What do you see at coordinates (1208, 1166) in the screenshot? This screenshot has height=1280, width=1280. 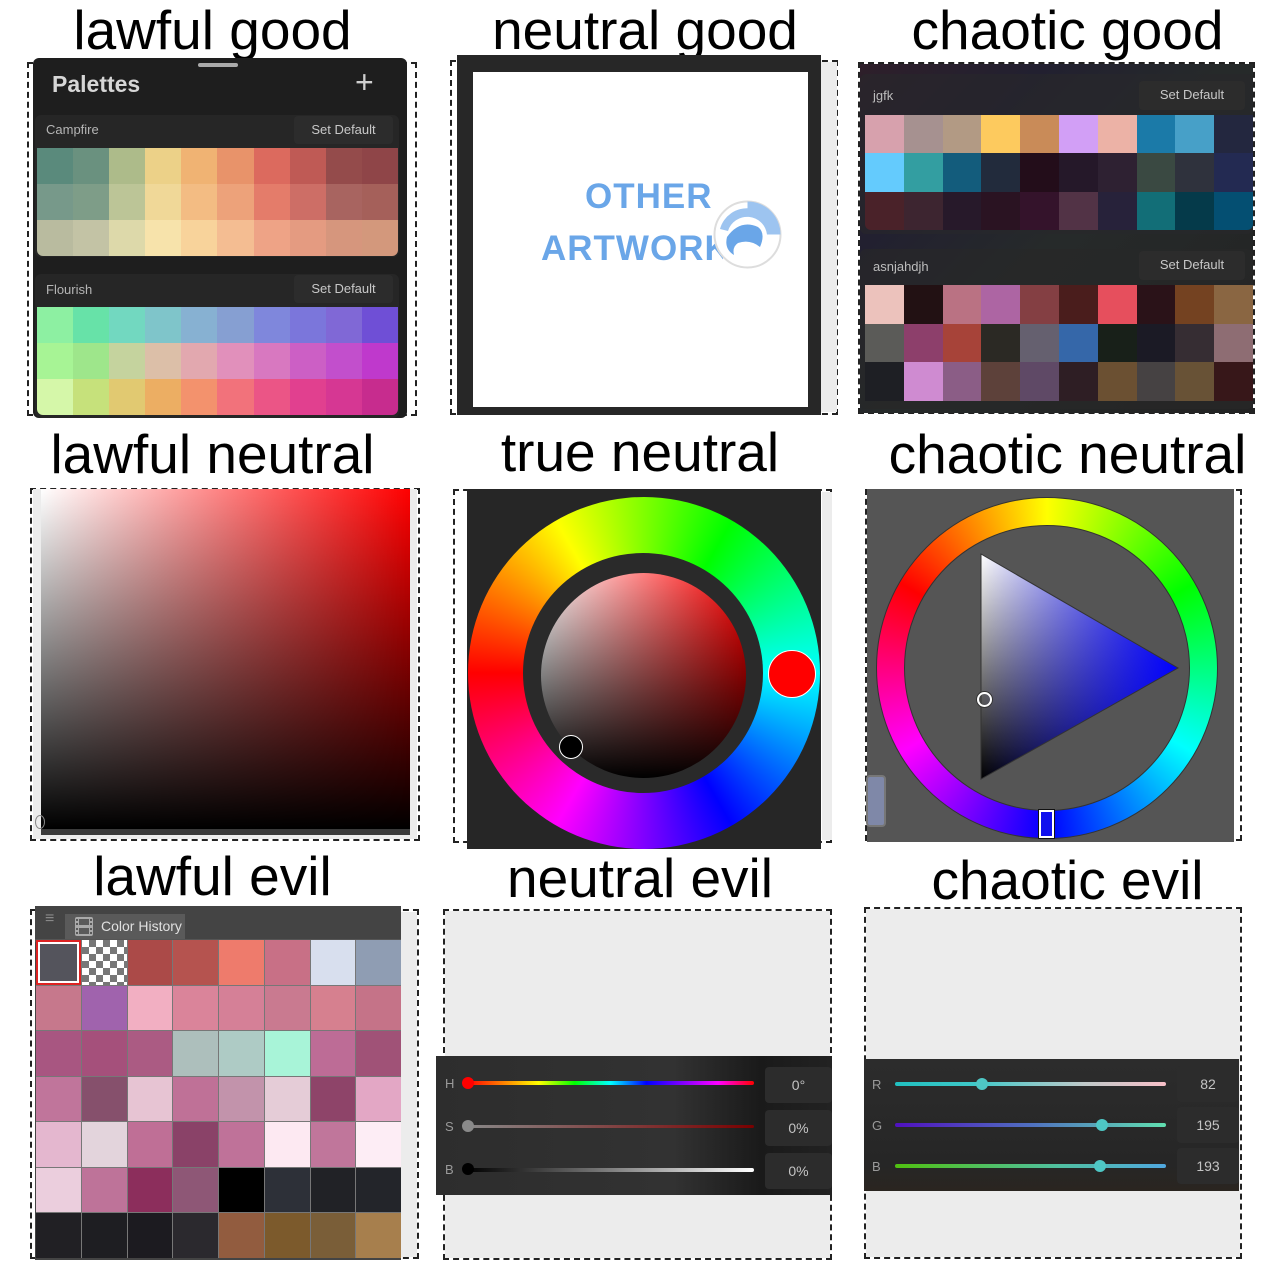 I see `blue-value-field: 193` at bounding box center [1208, 1166].